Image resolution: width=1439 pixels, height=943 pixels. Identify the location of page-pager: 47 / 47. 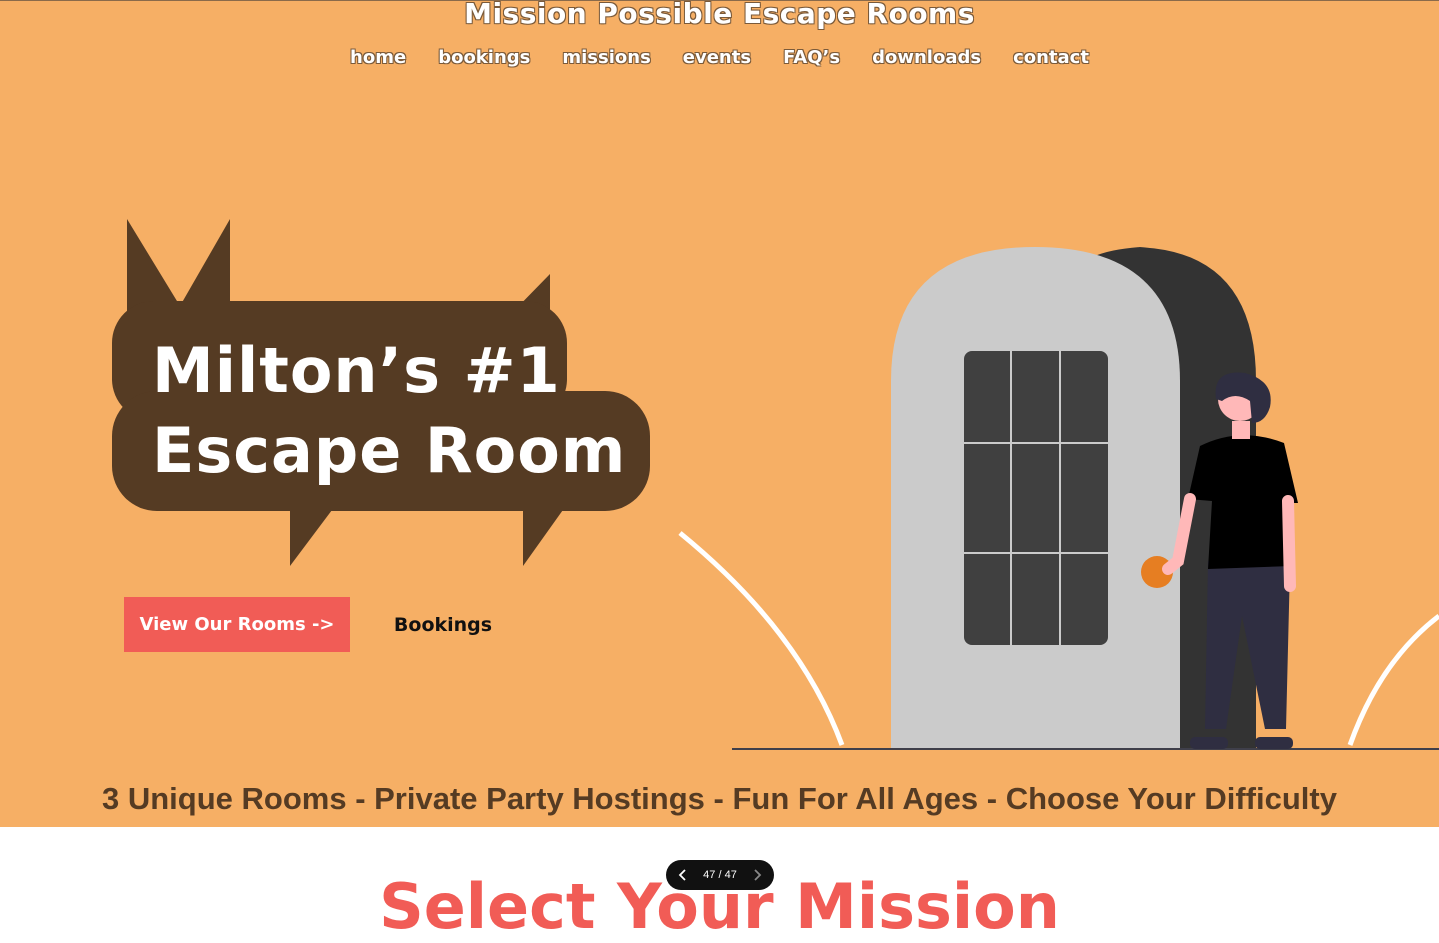
(720, 875).